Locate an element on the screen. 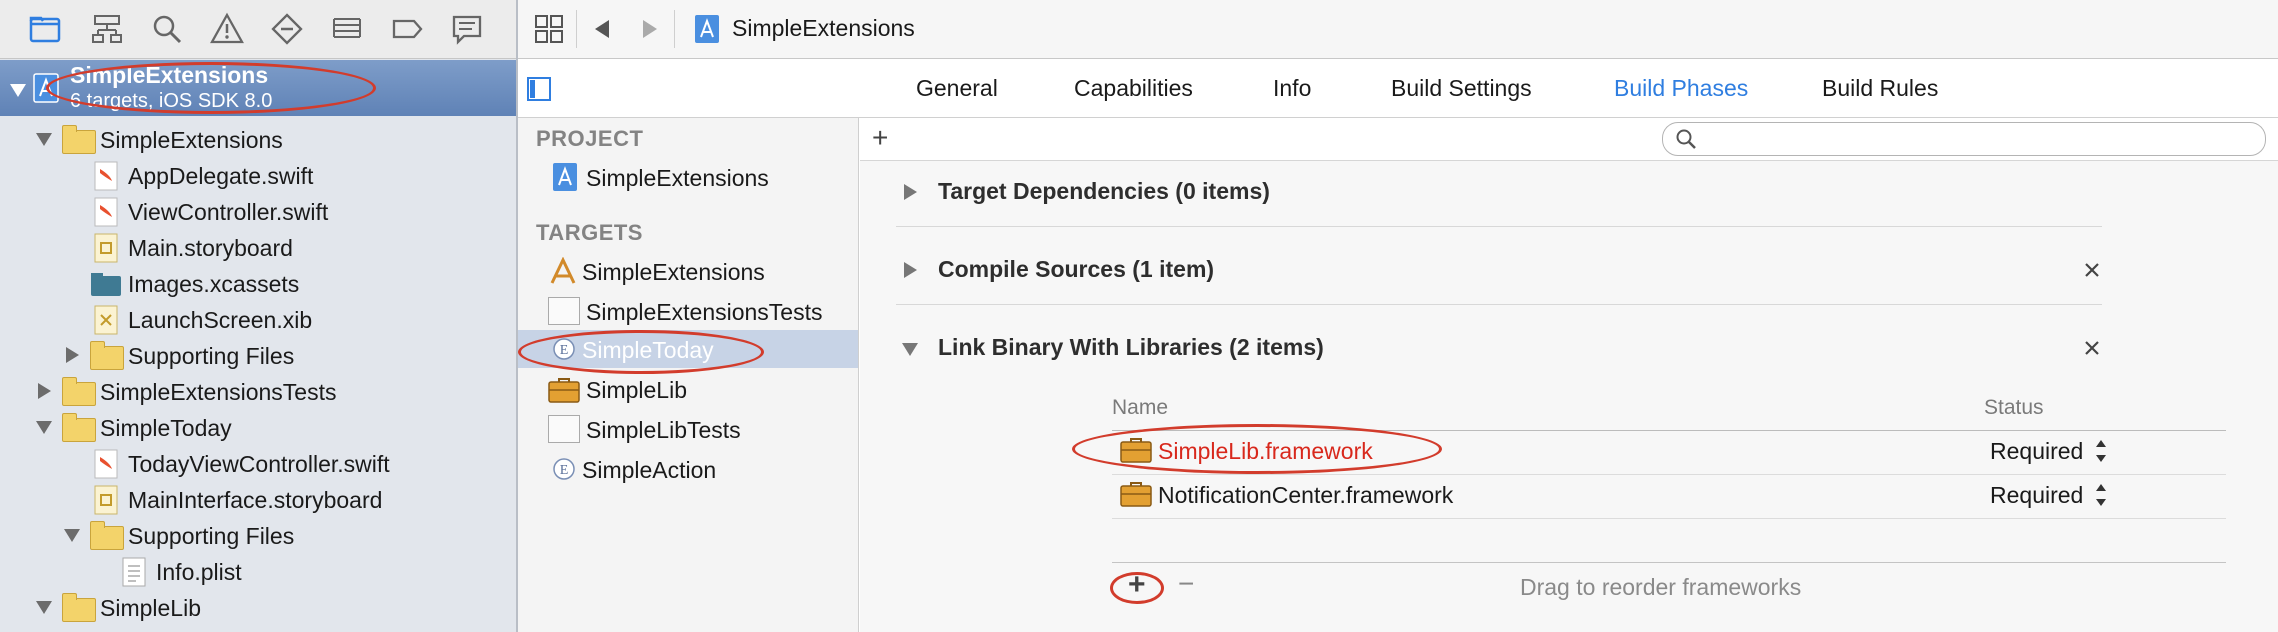 The width and height of the screenshot is (2278, 632). filter-search-field is located at coordinates (1964, 139).